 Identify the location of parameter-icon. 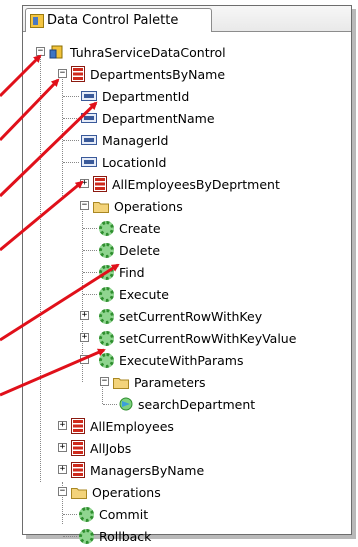
(126, 404).